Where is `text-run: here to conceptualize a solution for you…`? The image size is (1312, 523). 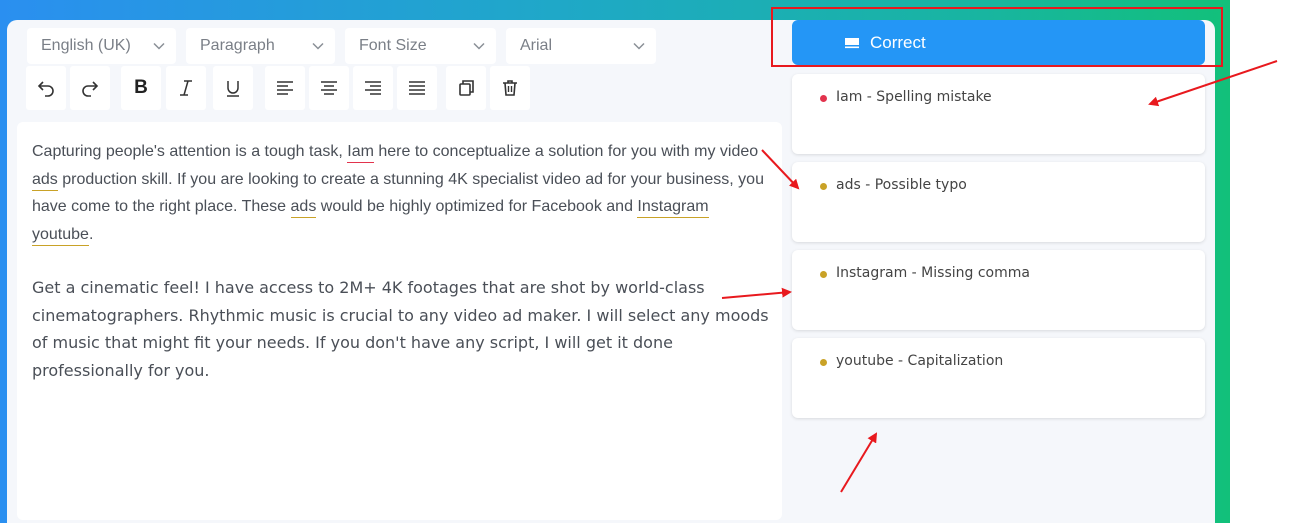
text-run: here to conceptualize a solution for you… is located at coordinates (566, 151).